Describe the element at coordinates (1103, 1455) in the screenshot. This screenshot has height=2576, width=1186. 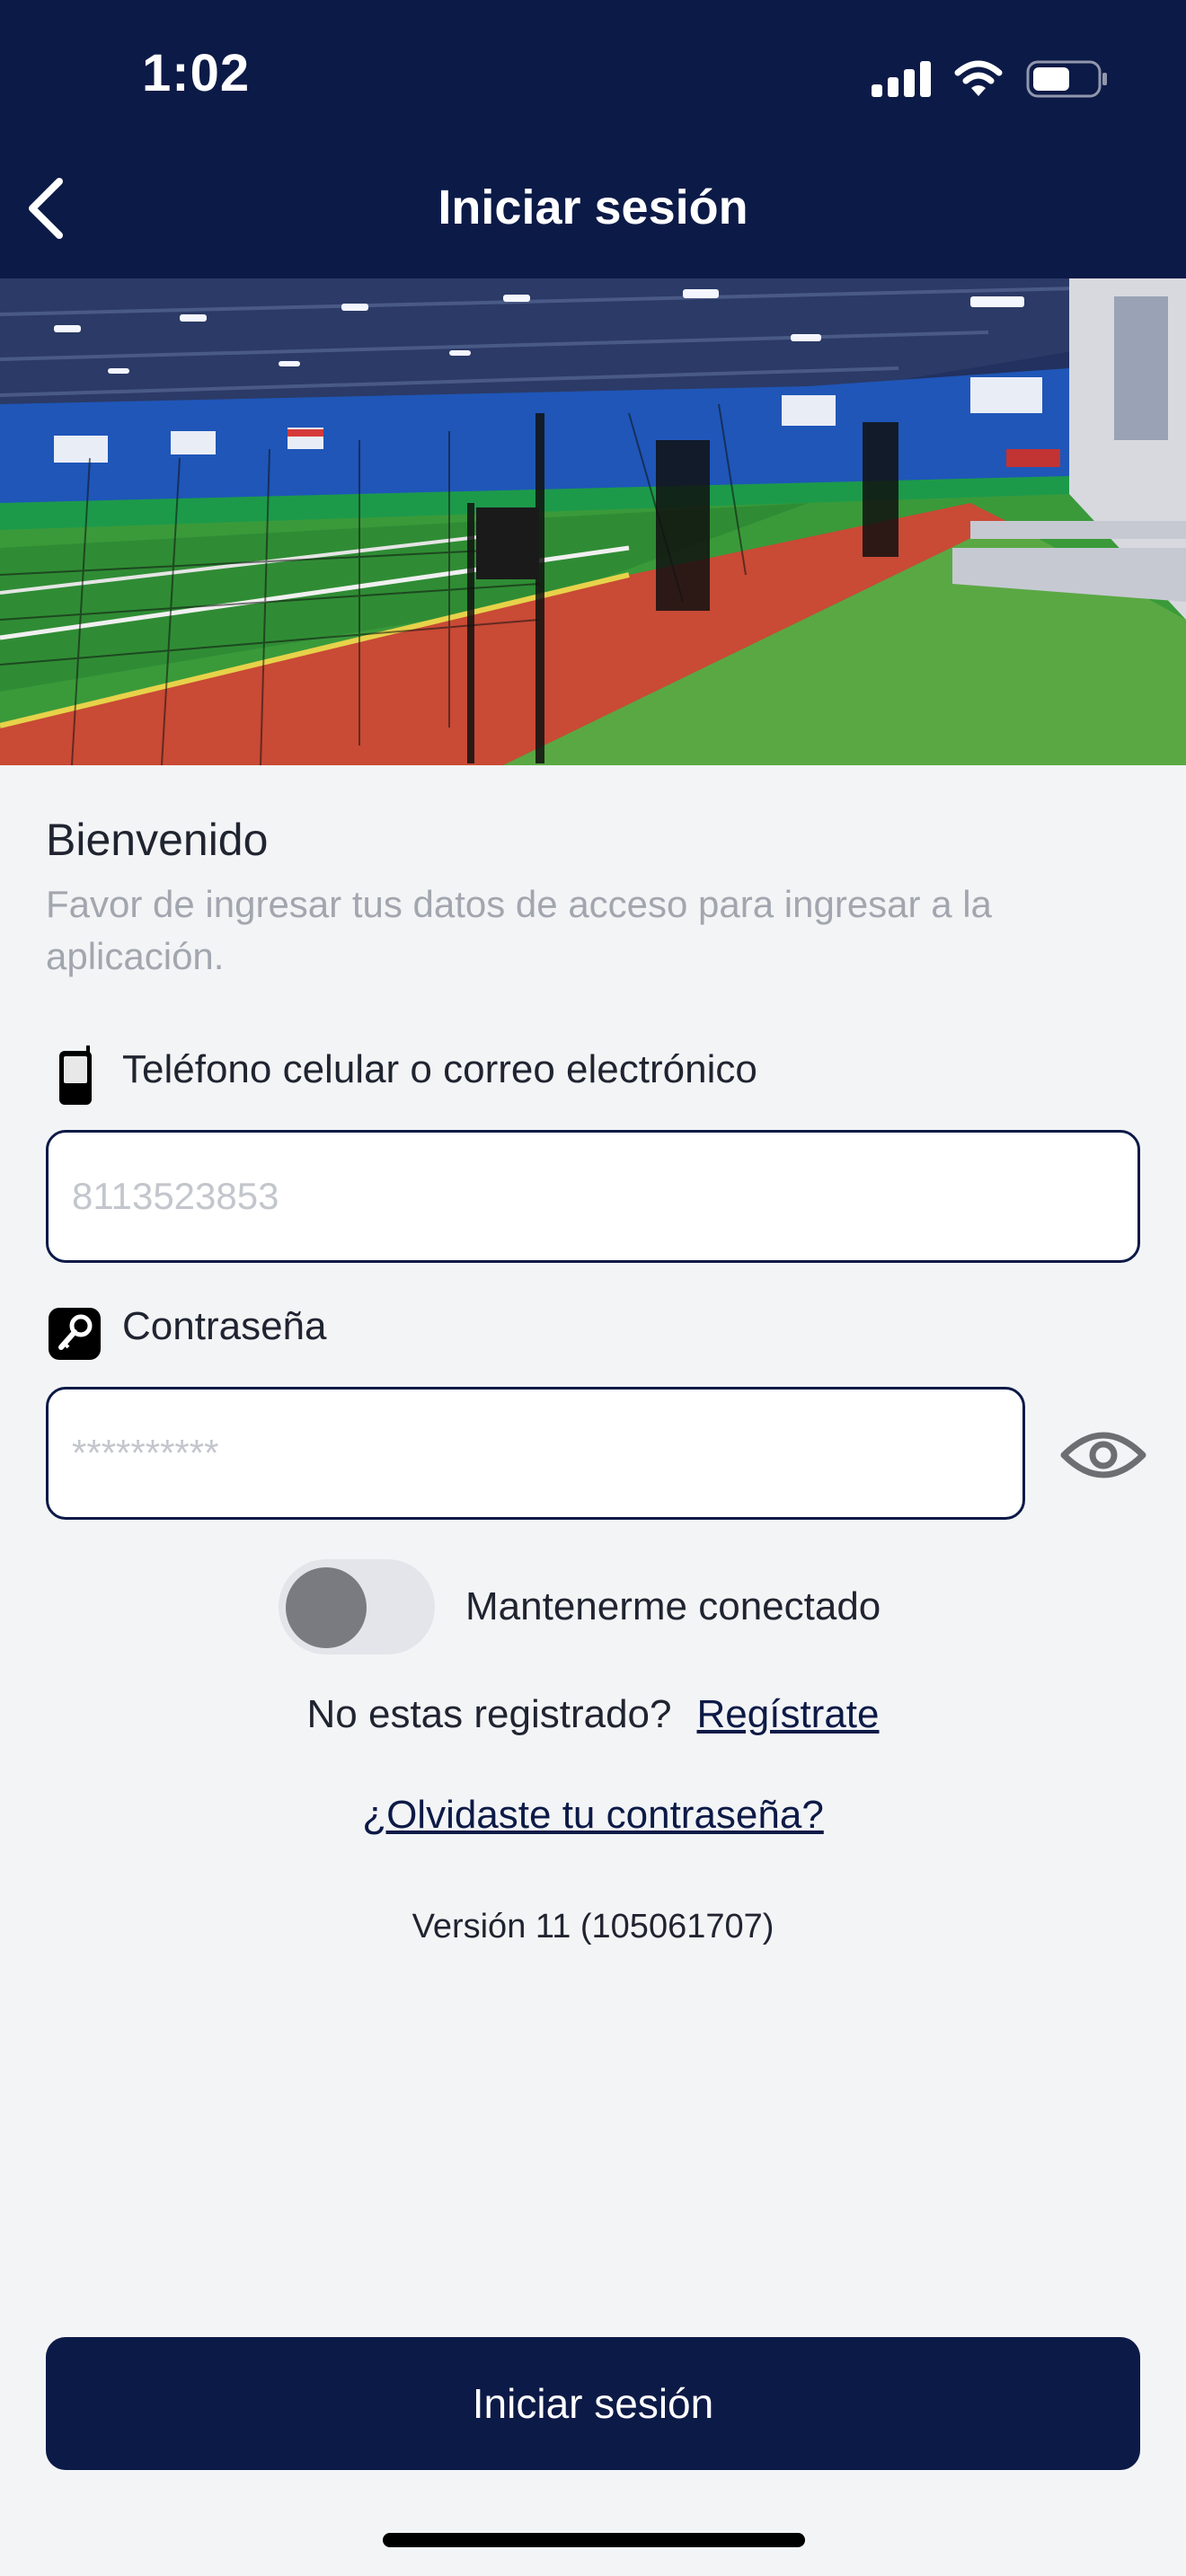
I see `eye-icon` at that location.